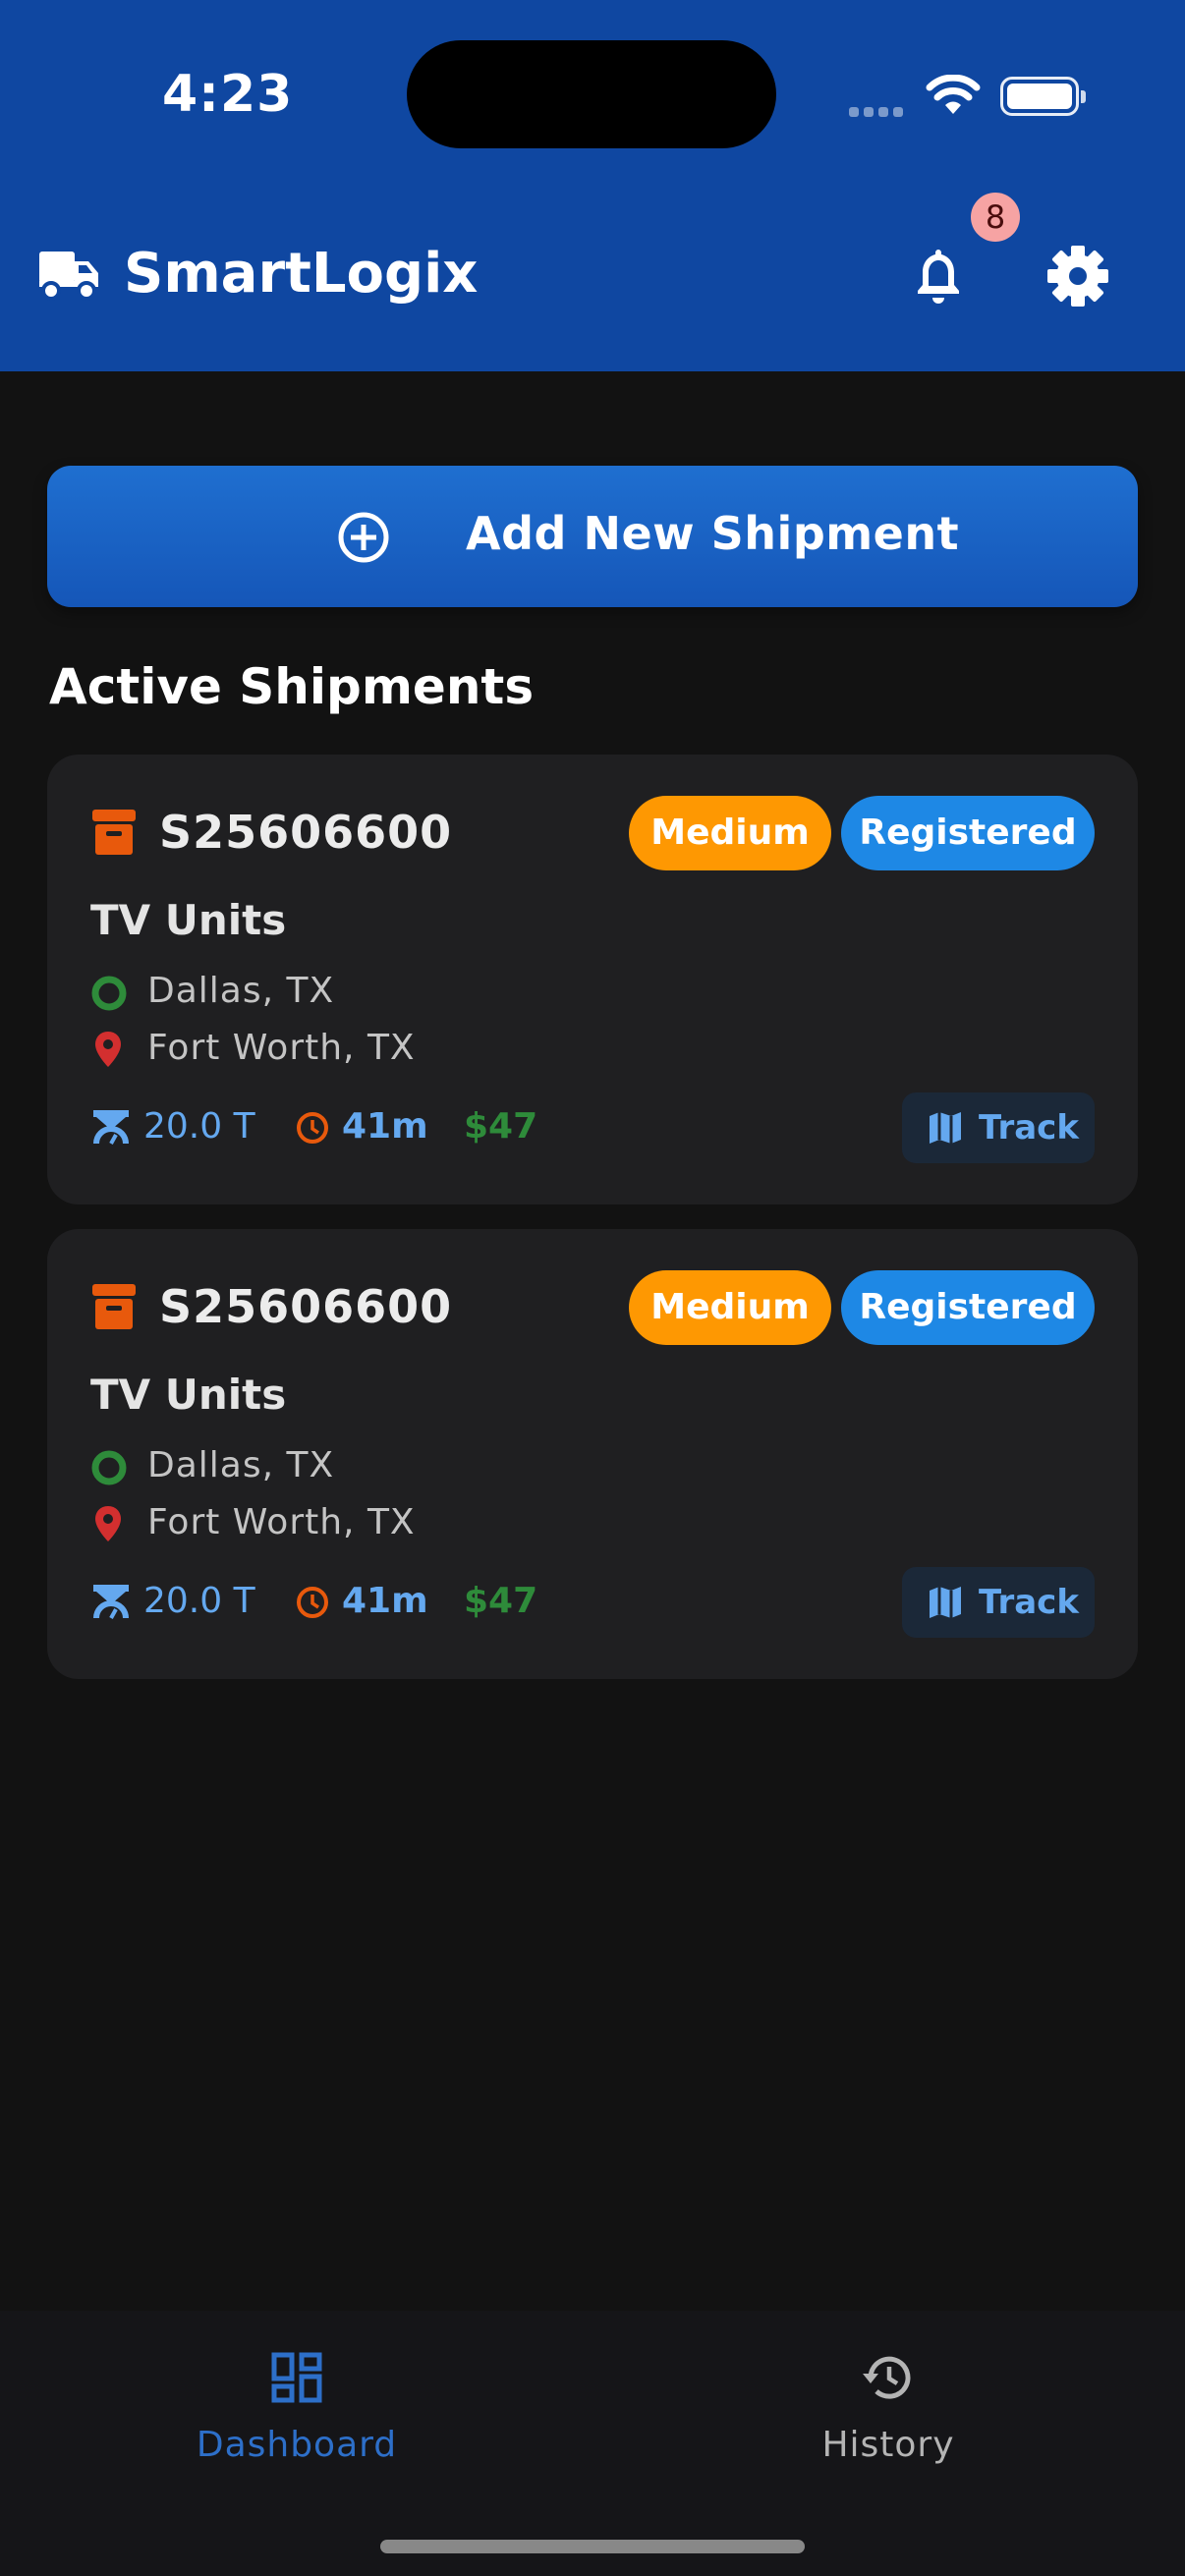  What do you see at coordinates (292, 686) in the screenshot?
I see `section-title: Active Shipments` at bounding box center [292, 686].